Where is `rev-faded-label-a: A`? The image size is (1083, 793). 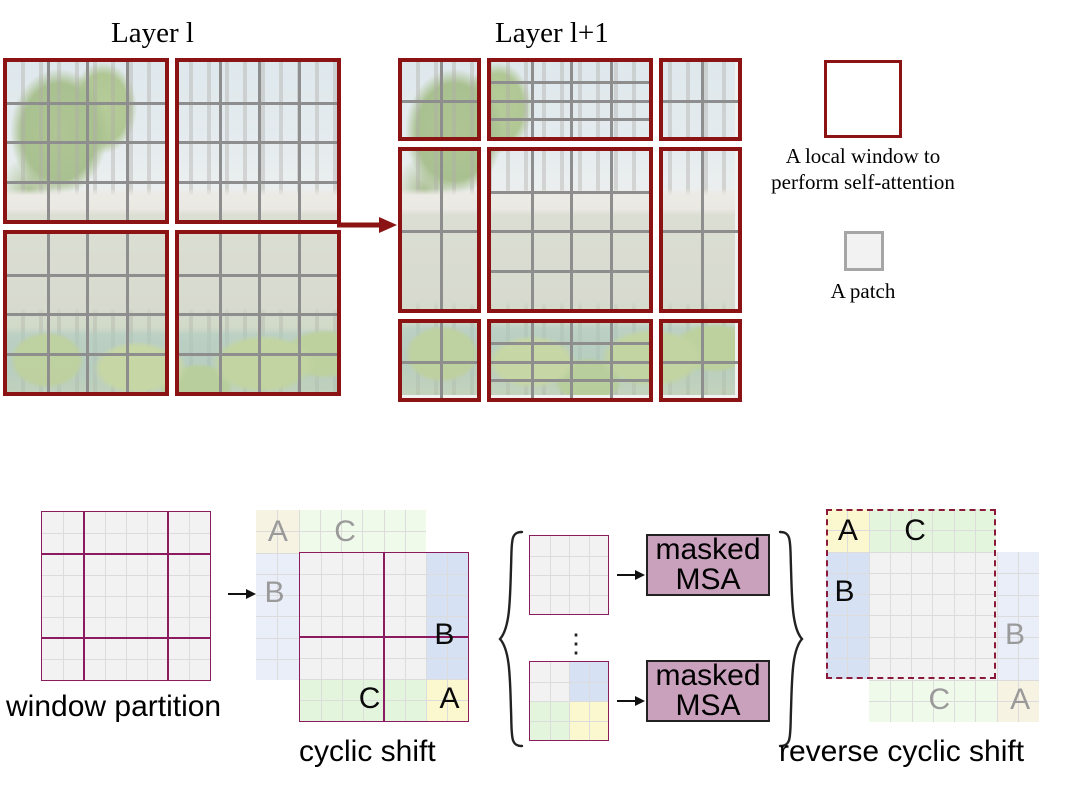
rev-faded-label-a: A is located at coordinates (1020, 699).